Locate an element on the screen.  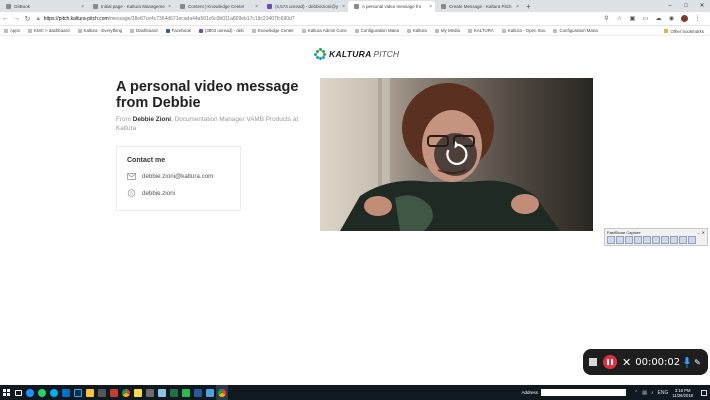
notepad-icon is located at coordinates (162, 392).